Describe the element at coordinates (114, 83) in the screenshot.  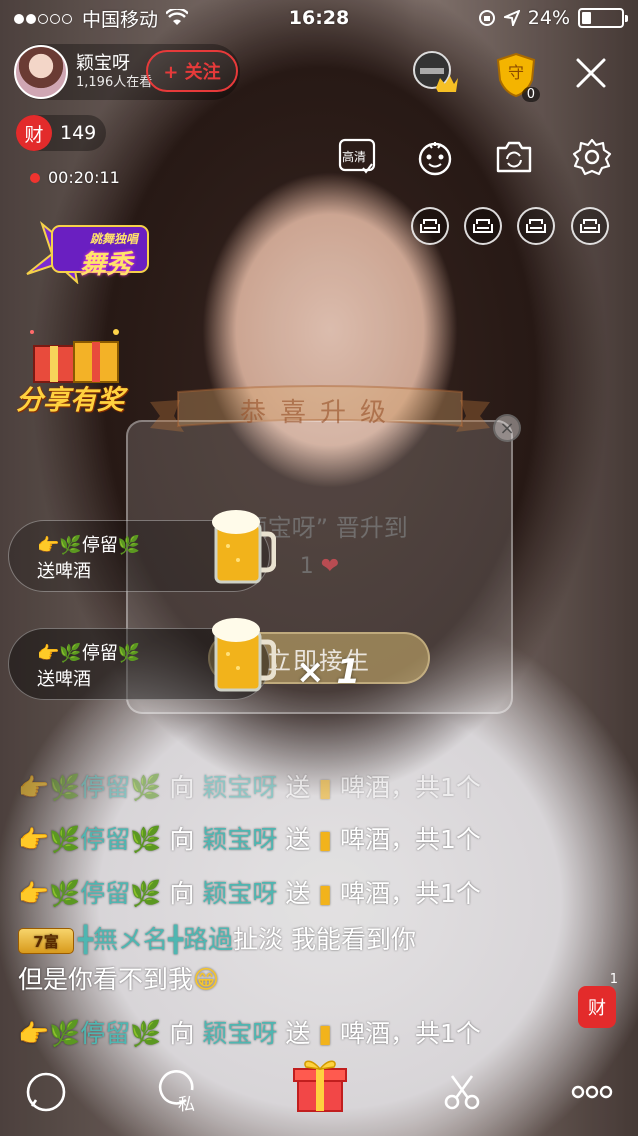
I see `viewer-count: 1,196人在看` at that location.